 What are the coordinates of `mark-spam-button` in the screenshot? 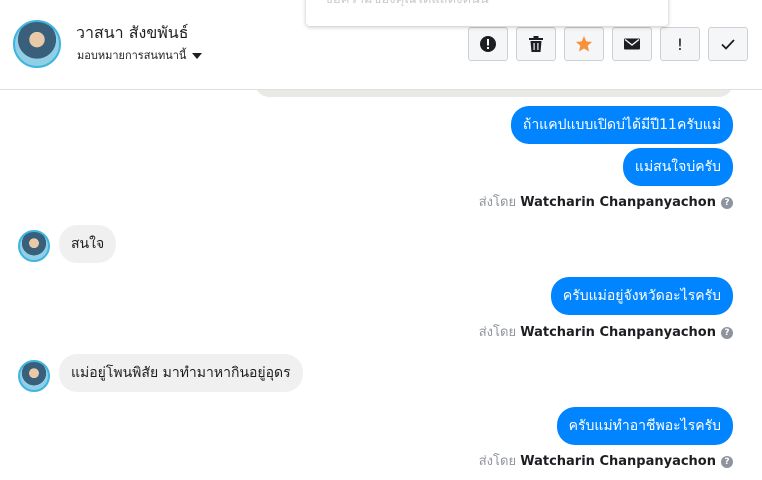 It's located at (488, 44).